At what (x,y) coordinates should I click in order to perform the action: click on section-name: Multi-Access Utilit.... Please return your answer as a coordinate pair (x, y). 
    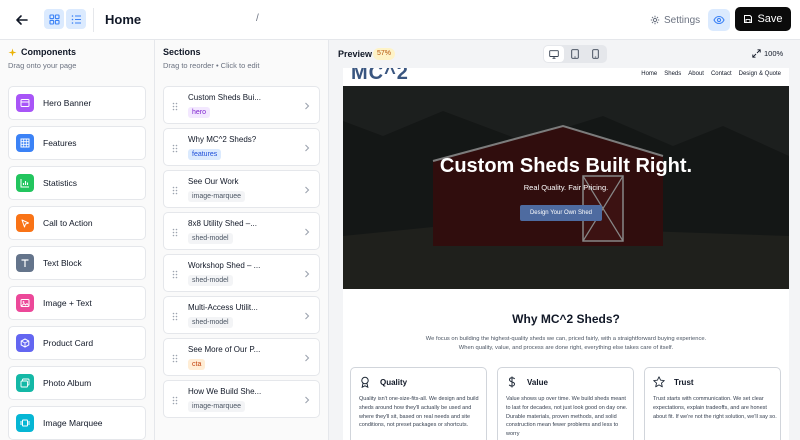
    Looking at the image, I should click on (223, 307).